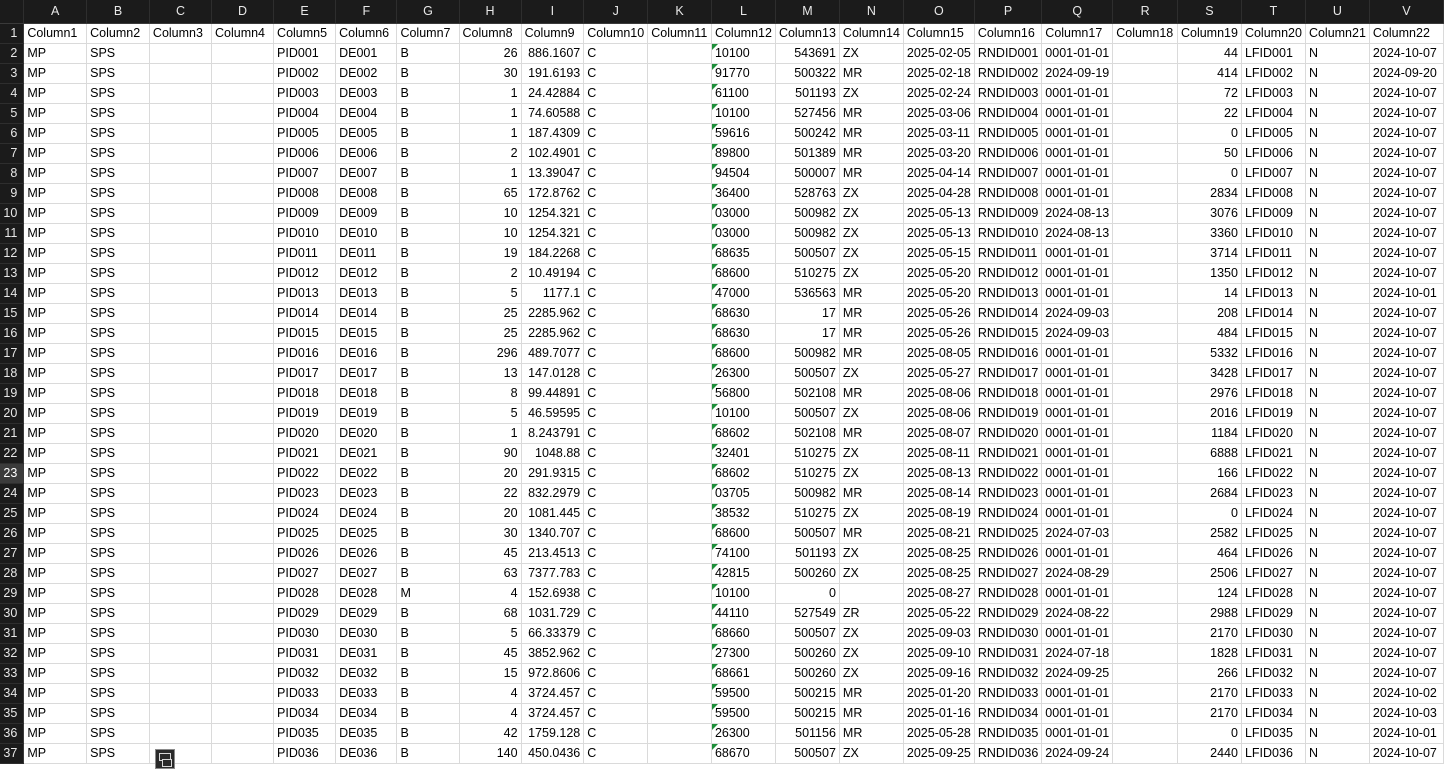  I want to click on cell-h36: 42, so click(490, 733).